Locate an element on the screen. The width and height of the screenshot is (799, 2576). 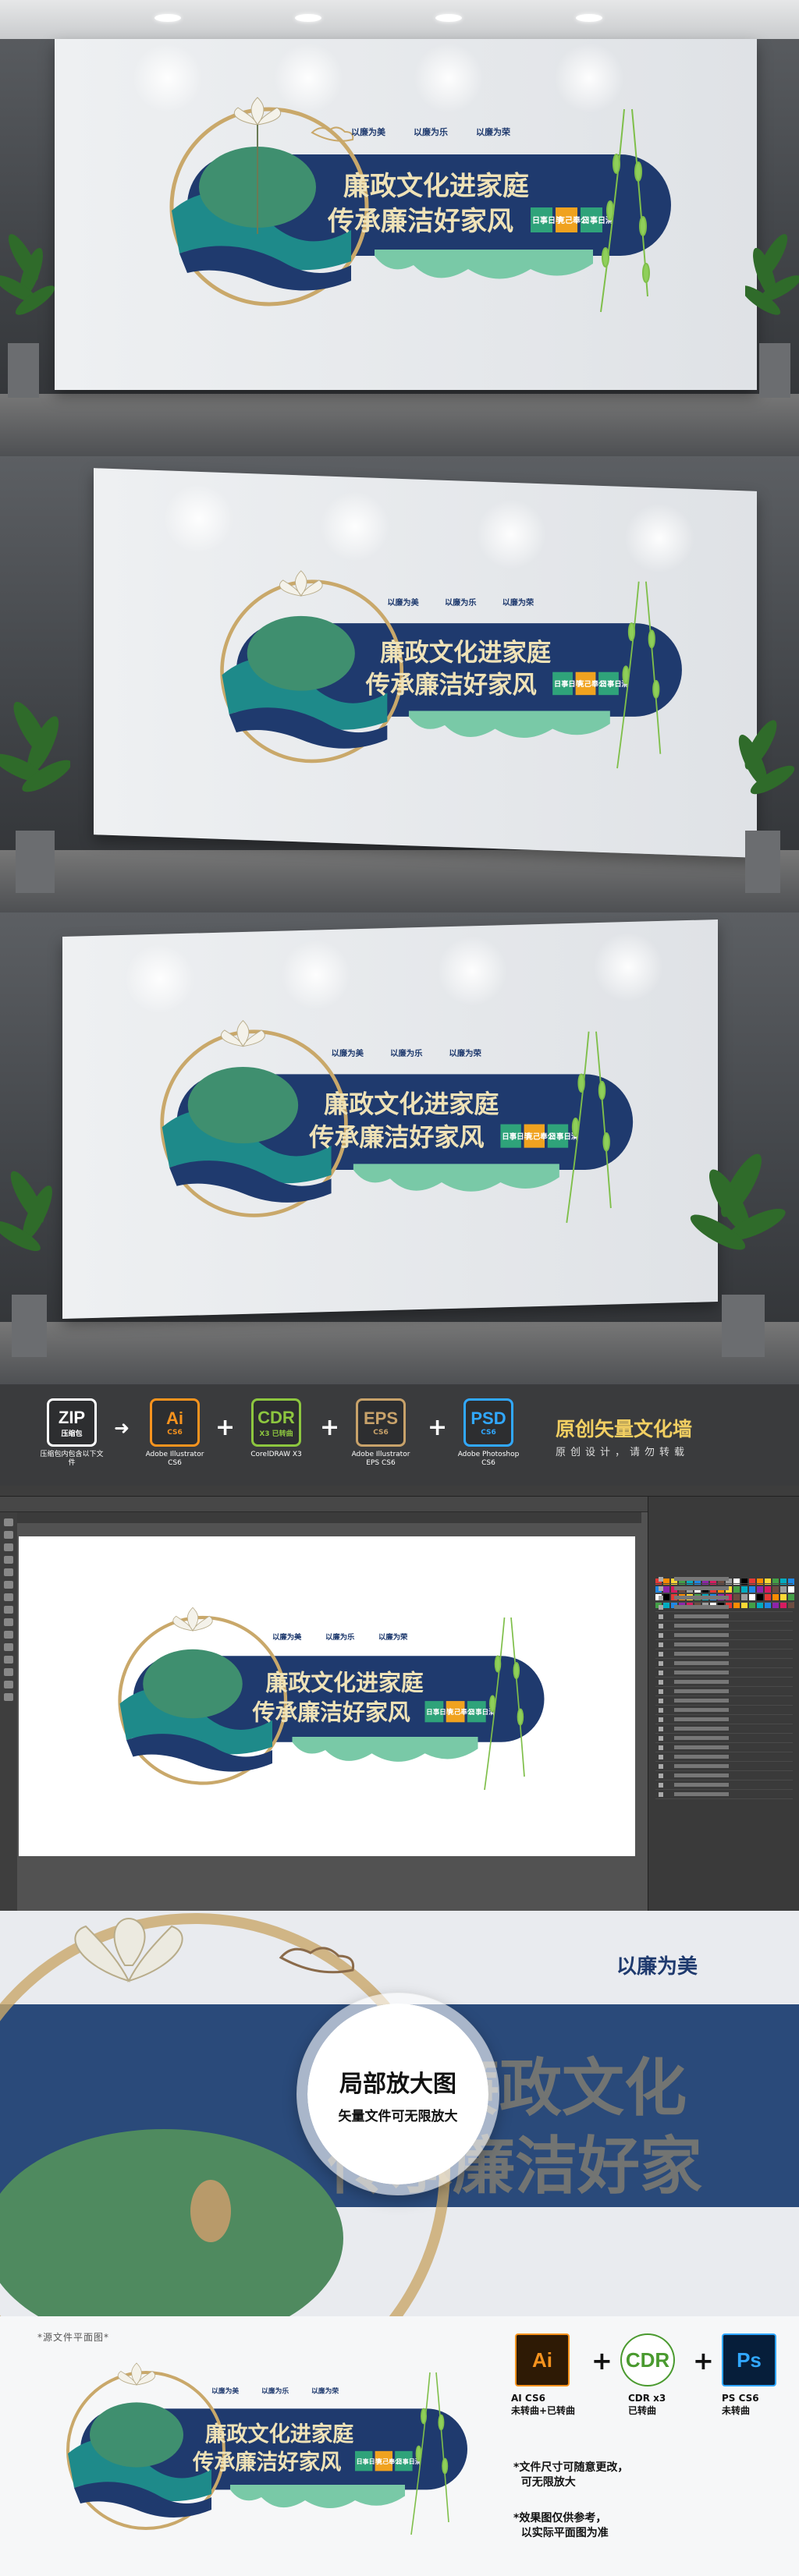
format-psd: PSD CS6 Adobe Photoshop CS6 is located at coordinates (488, 1433).